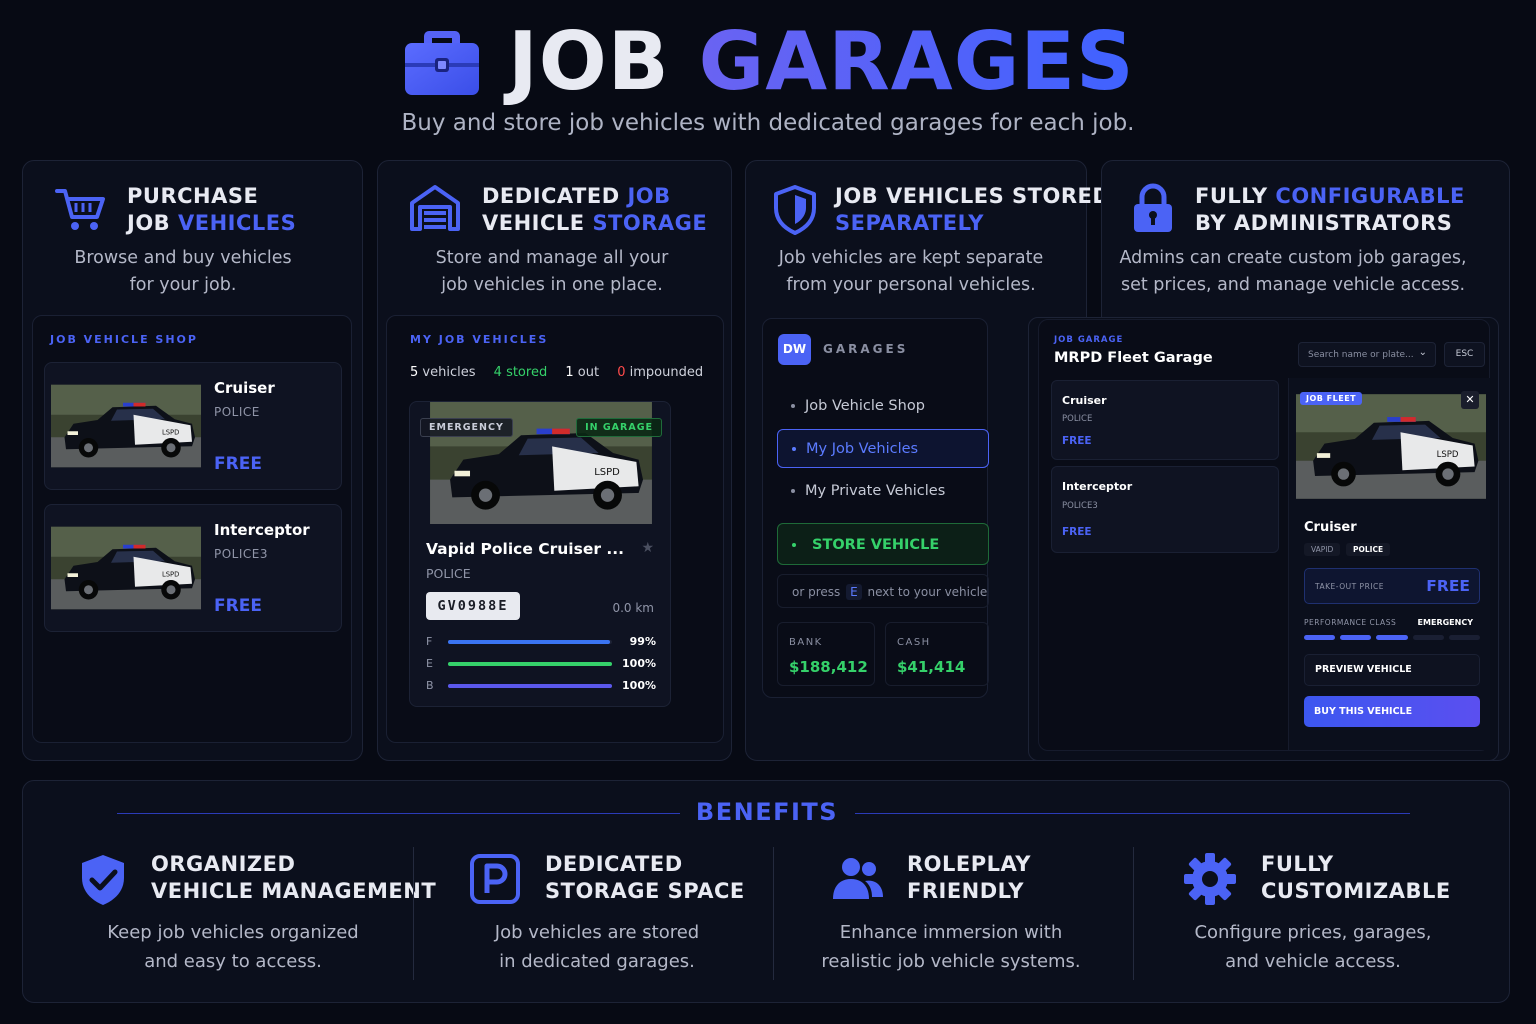  What do you see at coordinates (537, 223) in the screenshot?
I see `feature-title-line-2-a: VEHICLE` at bounding box center [537, 223].